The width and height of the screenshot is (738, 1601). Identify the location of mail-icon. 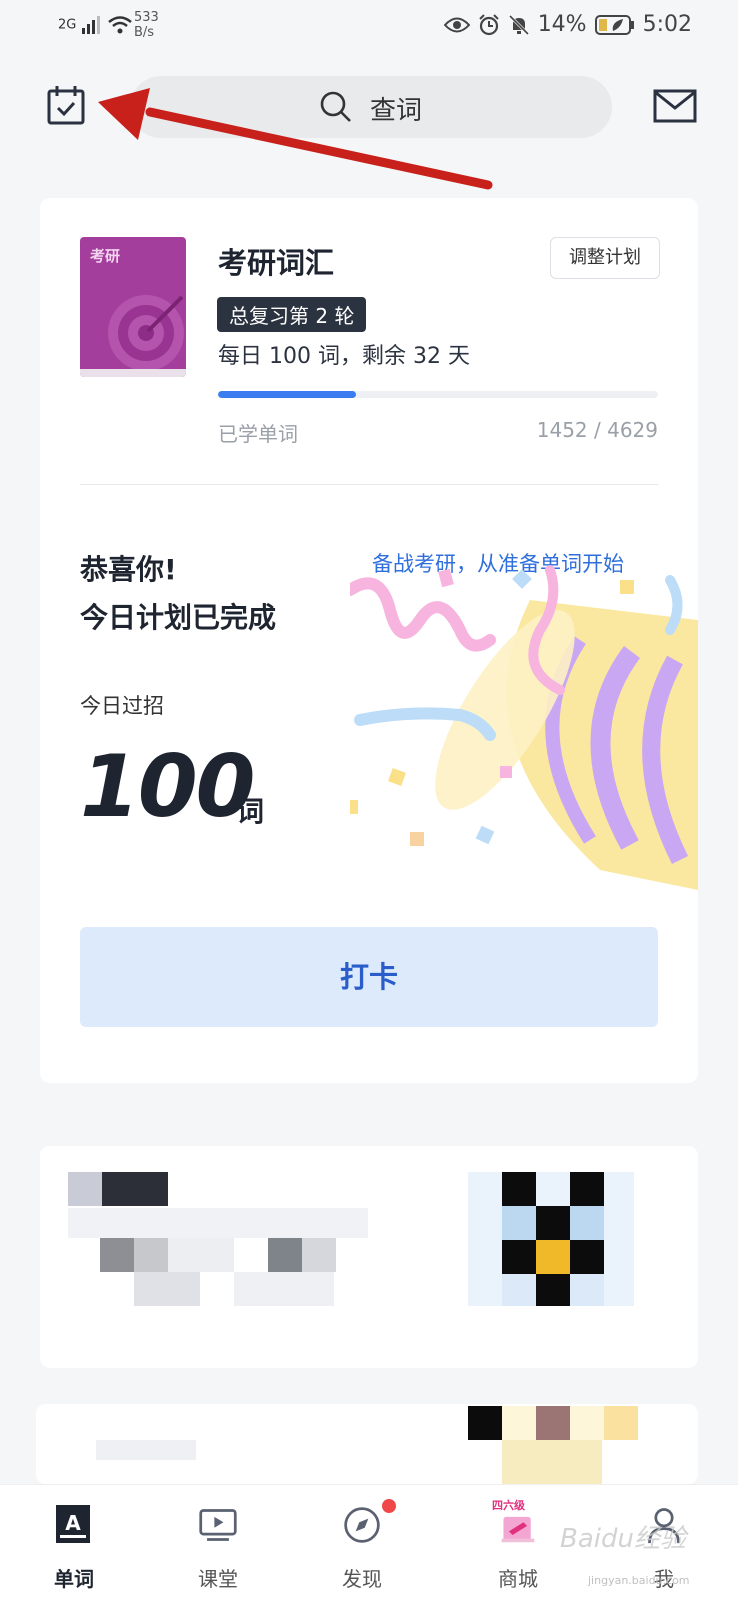
(675, 106).